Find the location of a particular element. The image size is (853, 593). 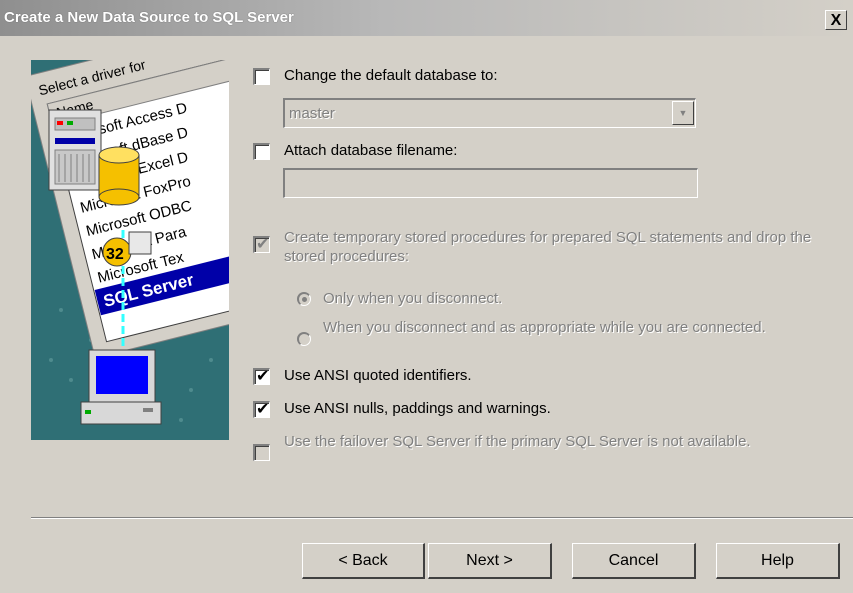

temp-procs-checkbox: ✔ is located at coordinates (261, 243).